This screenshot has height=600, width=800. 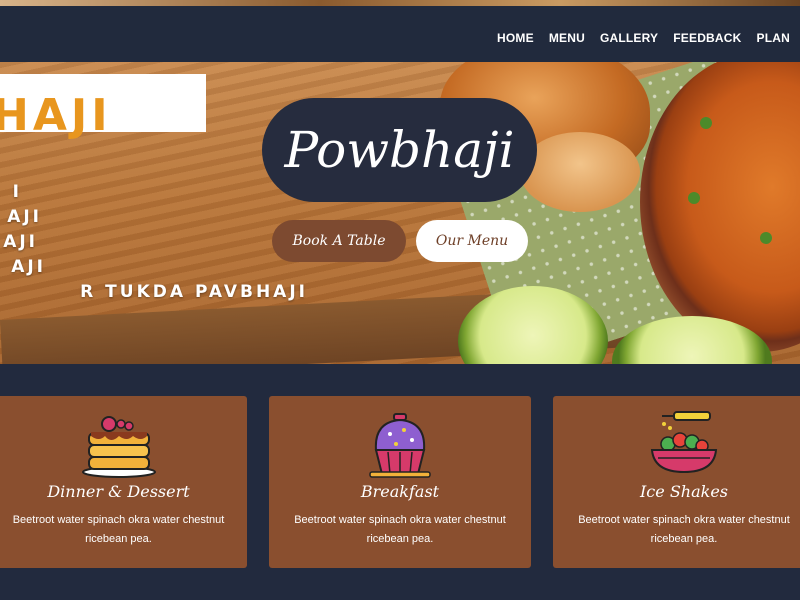 What do you see at coordinates (515, 38) in the screenshot?
I see `nav-home-link: HOME` at bounding box center [515, 38].